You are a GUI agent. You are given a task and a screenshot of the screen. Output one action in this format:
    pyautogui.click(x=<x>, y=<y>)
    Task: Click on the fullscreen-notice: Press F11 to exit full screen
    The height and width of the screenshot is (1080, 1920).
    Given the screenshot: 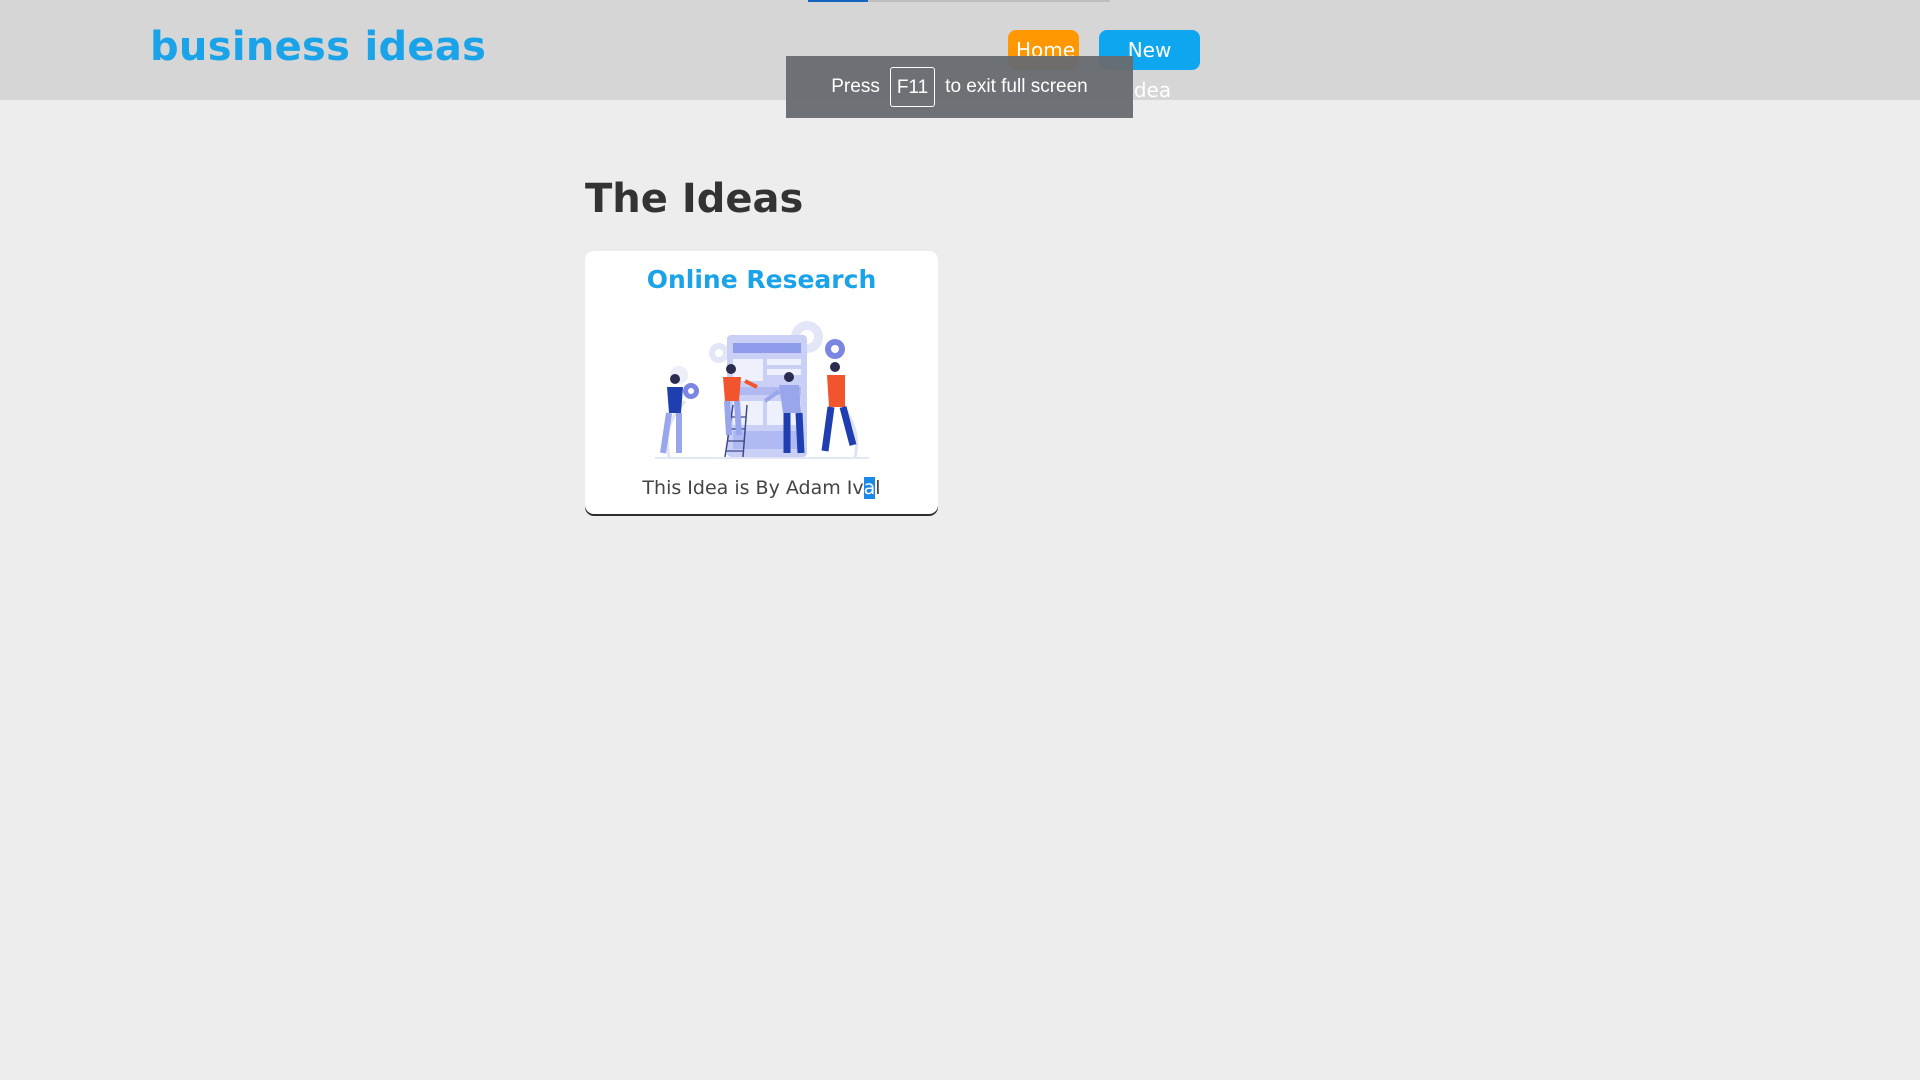 What is the action you would take?
    pyautogui.click(x=959, y=87)
    